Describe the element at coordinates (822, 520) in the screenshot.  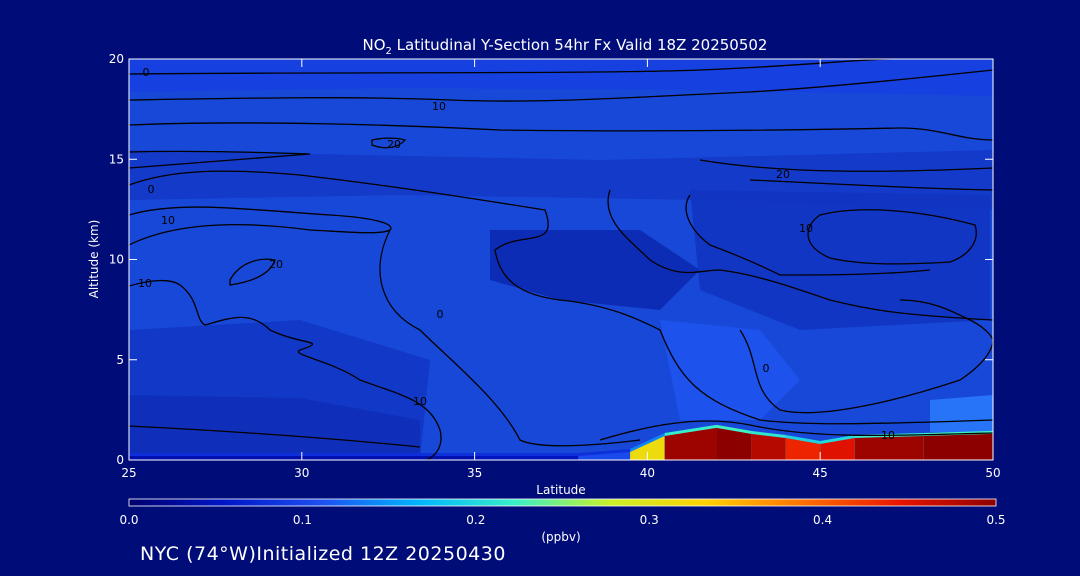
I see `colorbar-tick-label: 0.4` at that location.